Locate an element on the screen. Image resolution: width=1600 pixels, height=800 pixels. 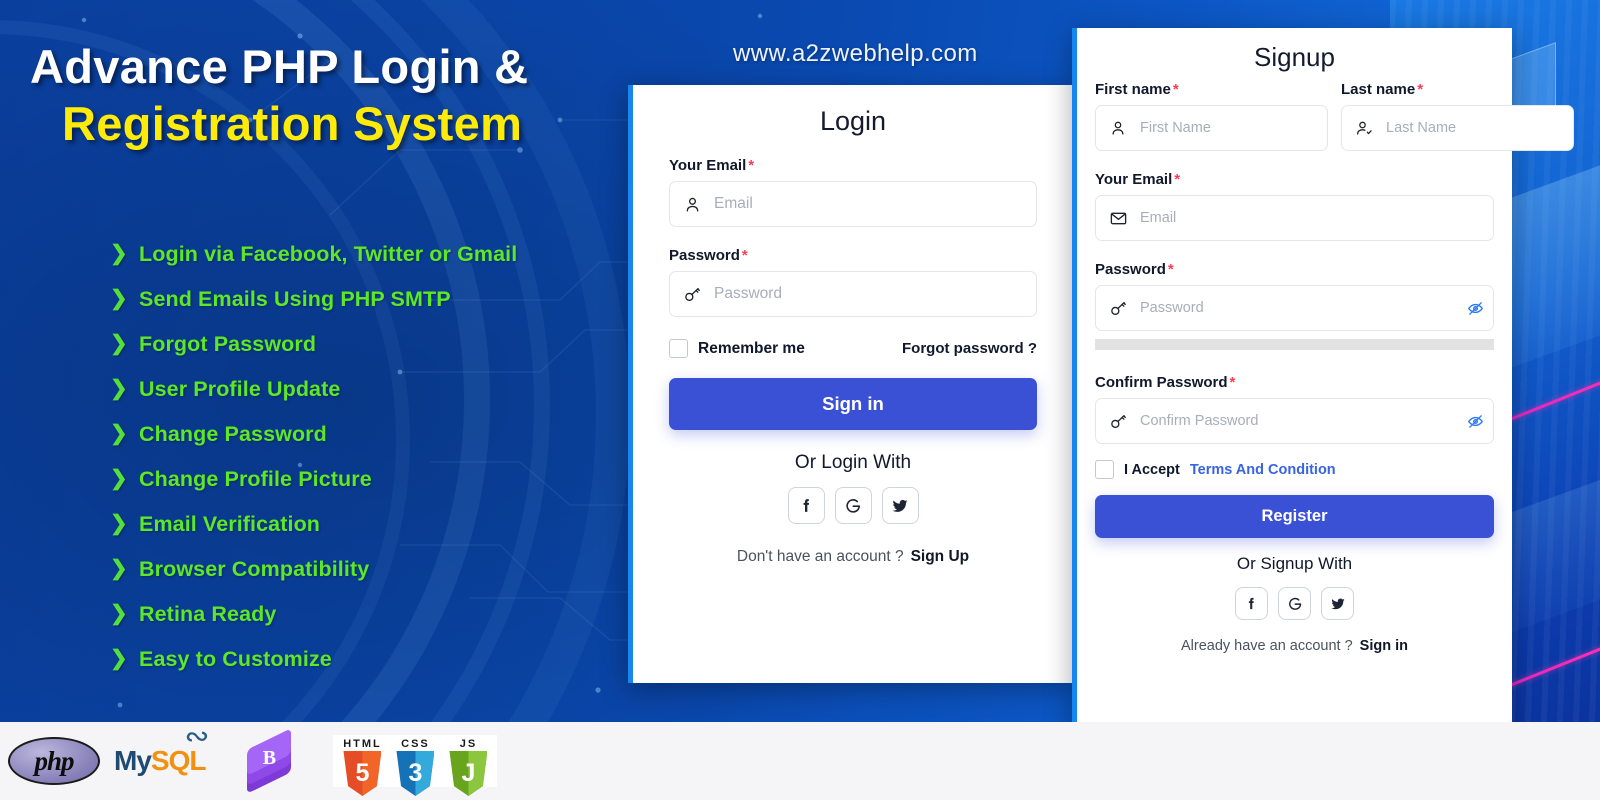
first-name-field is located at coordinates (1211, 128).